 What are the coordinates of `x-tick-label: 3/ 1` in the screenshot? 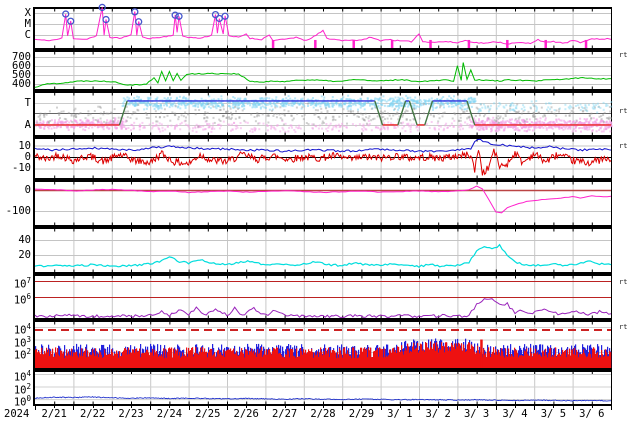 It's located at (400, 414).